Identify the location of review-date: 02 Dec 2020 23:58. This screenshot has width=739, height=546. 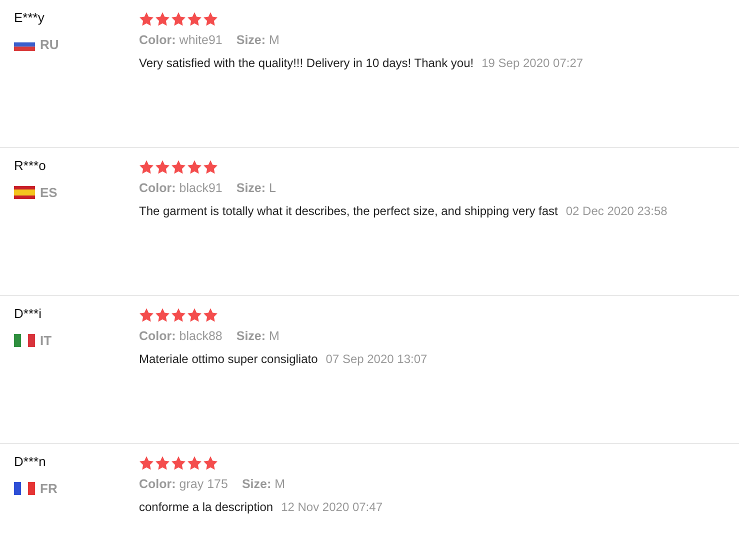
(617, 211).